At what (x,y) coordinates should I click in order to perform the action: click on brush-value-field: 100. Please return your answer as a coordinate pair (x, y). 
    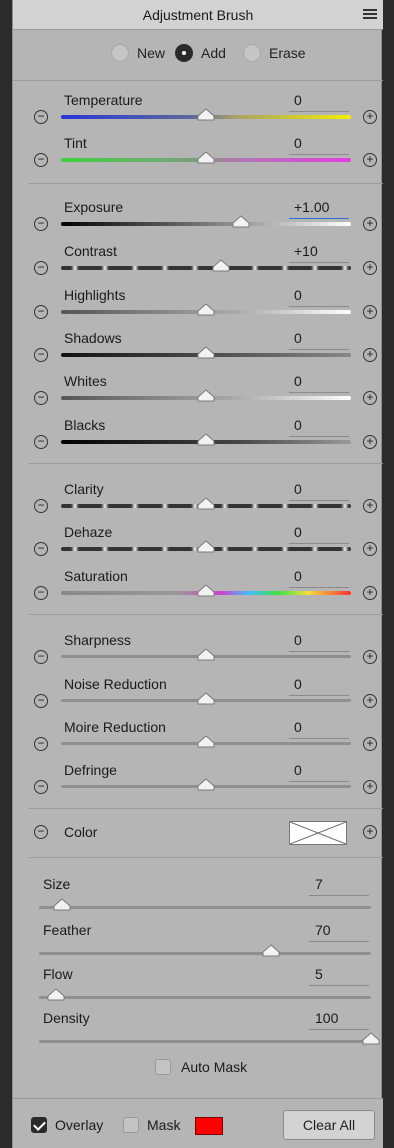
    Looking at the image, I should click on (339, 1020).